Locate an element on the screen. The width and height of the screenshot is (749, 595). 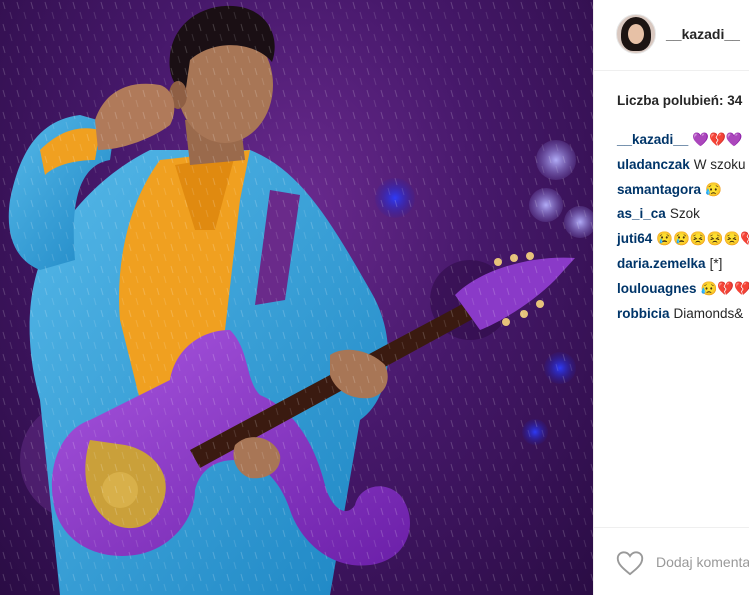
post-header: __kazadi__ is located at coordinates (671, 35).